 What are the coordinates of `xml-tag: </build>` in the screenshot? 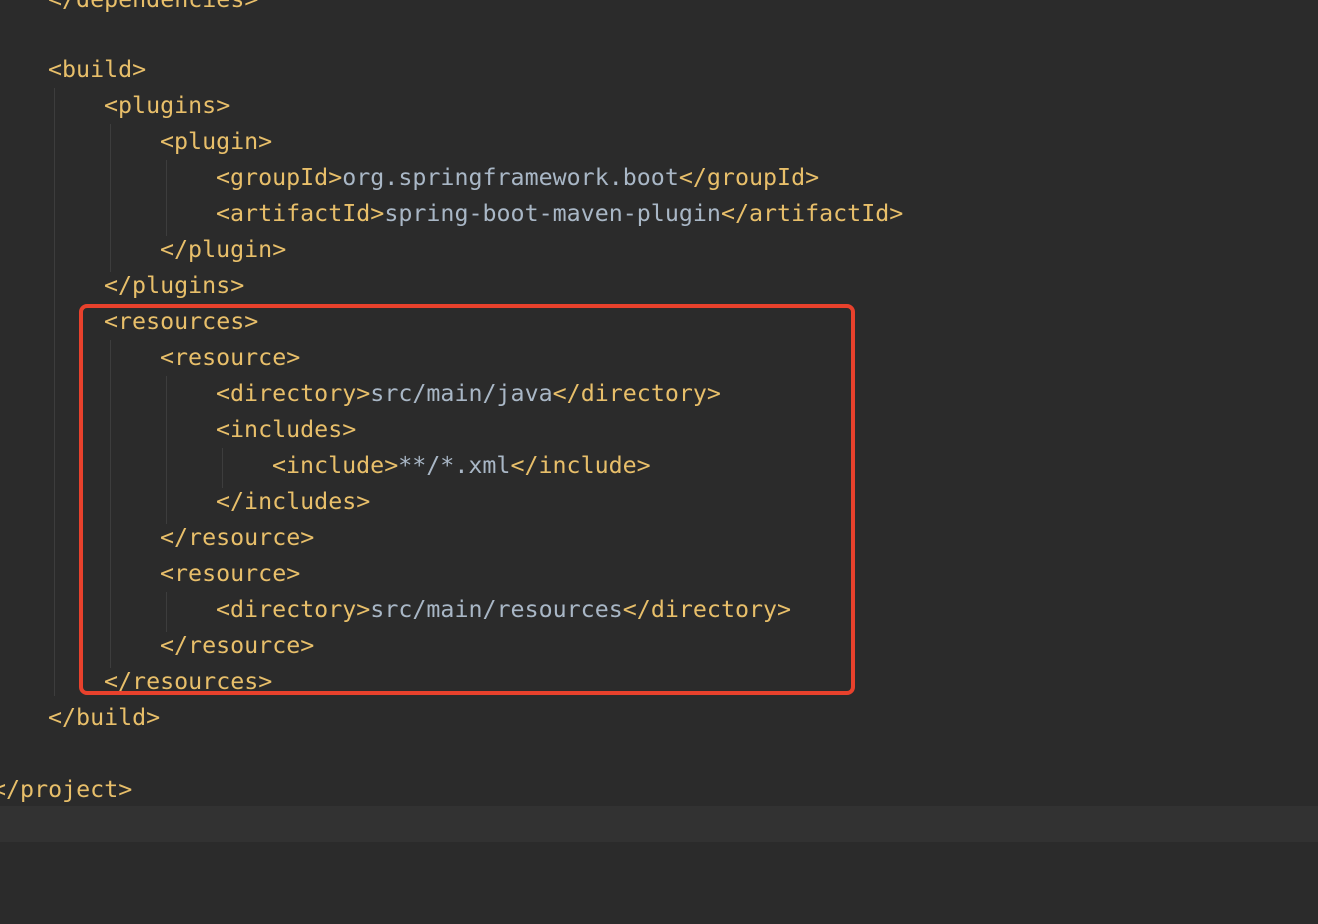 It's located at (104, 717).